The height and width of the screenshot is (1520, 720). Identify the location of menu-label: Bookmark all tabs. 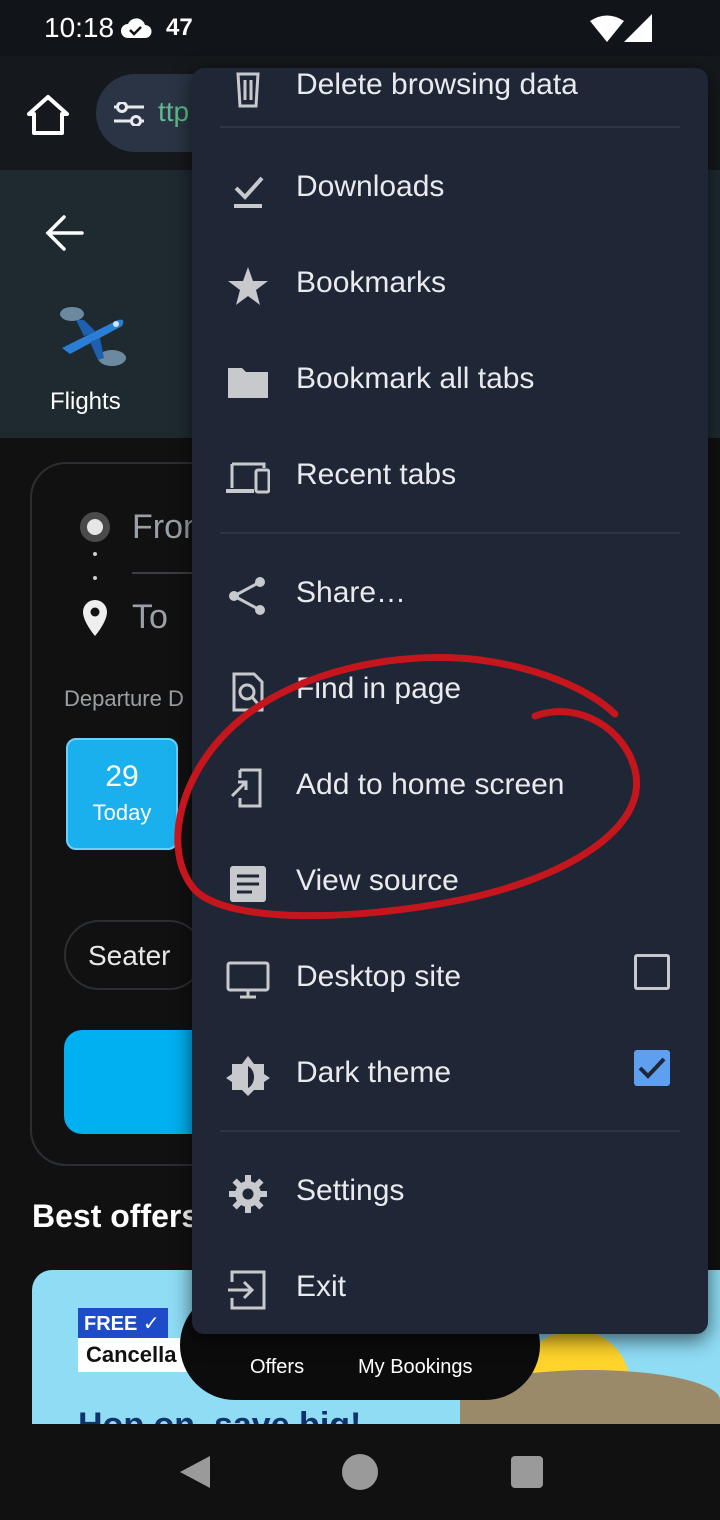
(415, 378).